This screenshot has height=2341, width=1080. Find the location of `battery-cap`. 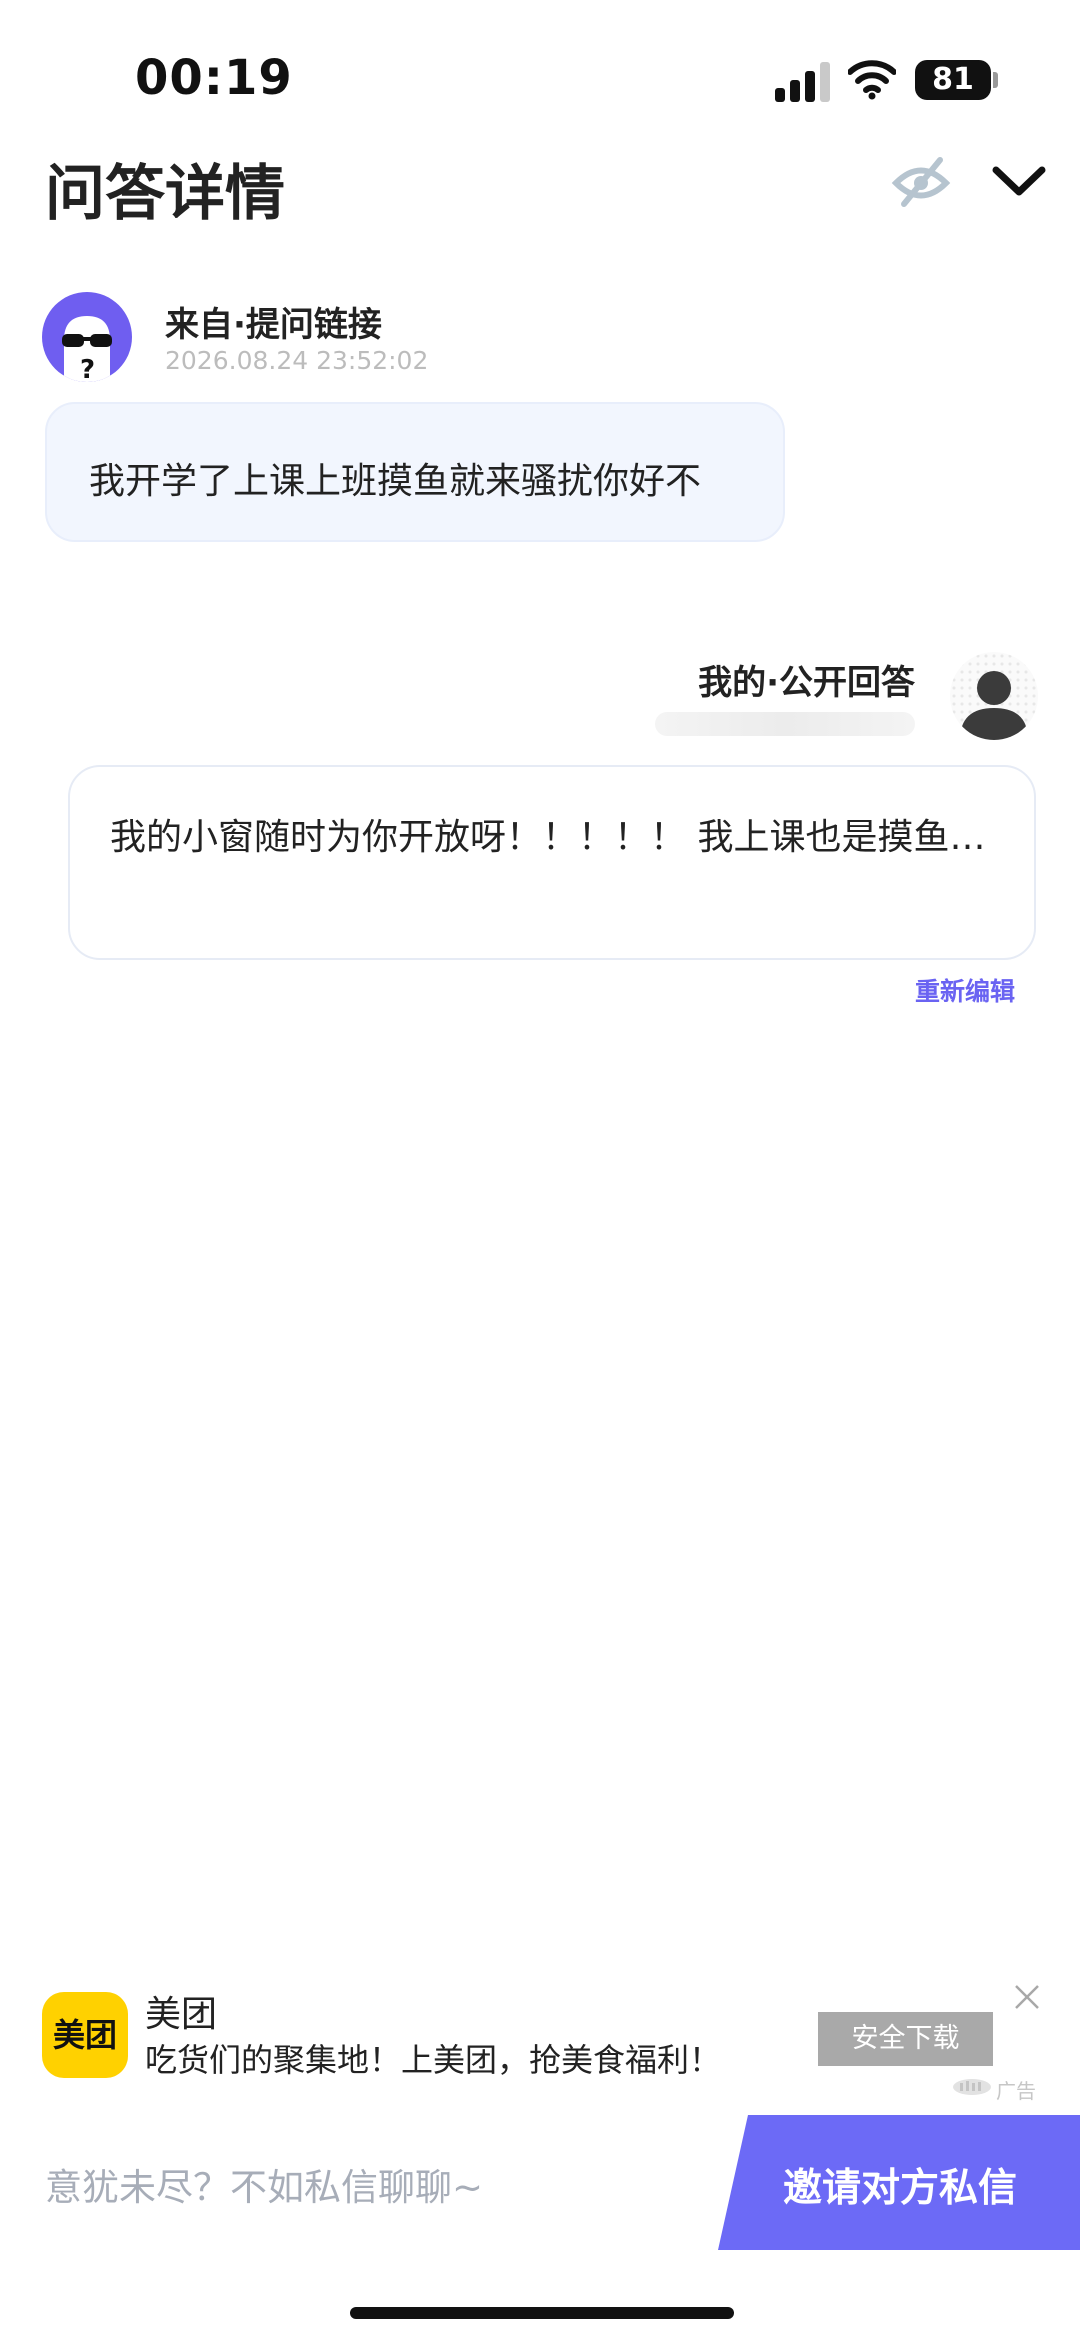

battery-cap is located at coordinates (995, 80).